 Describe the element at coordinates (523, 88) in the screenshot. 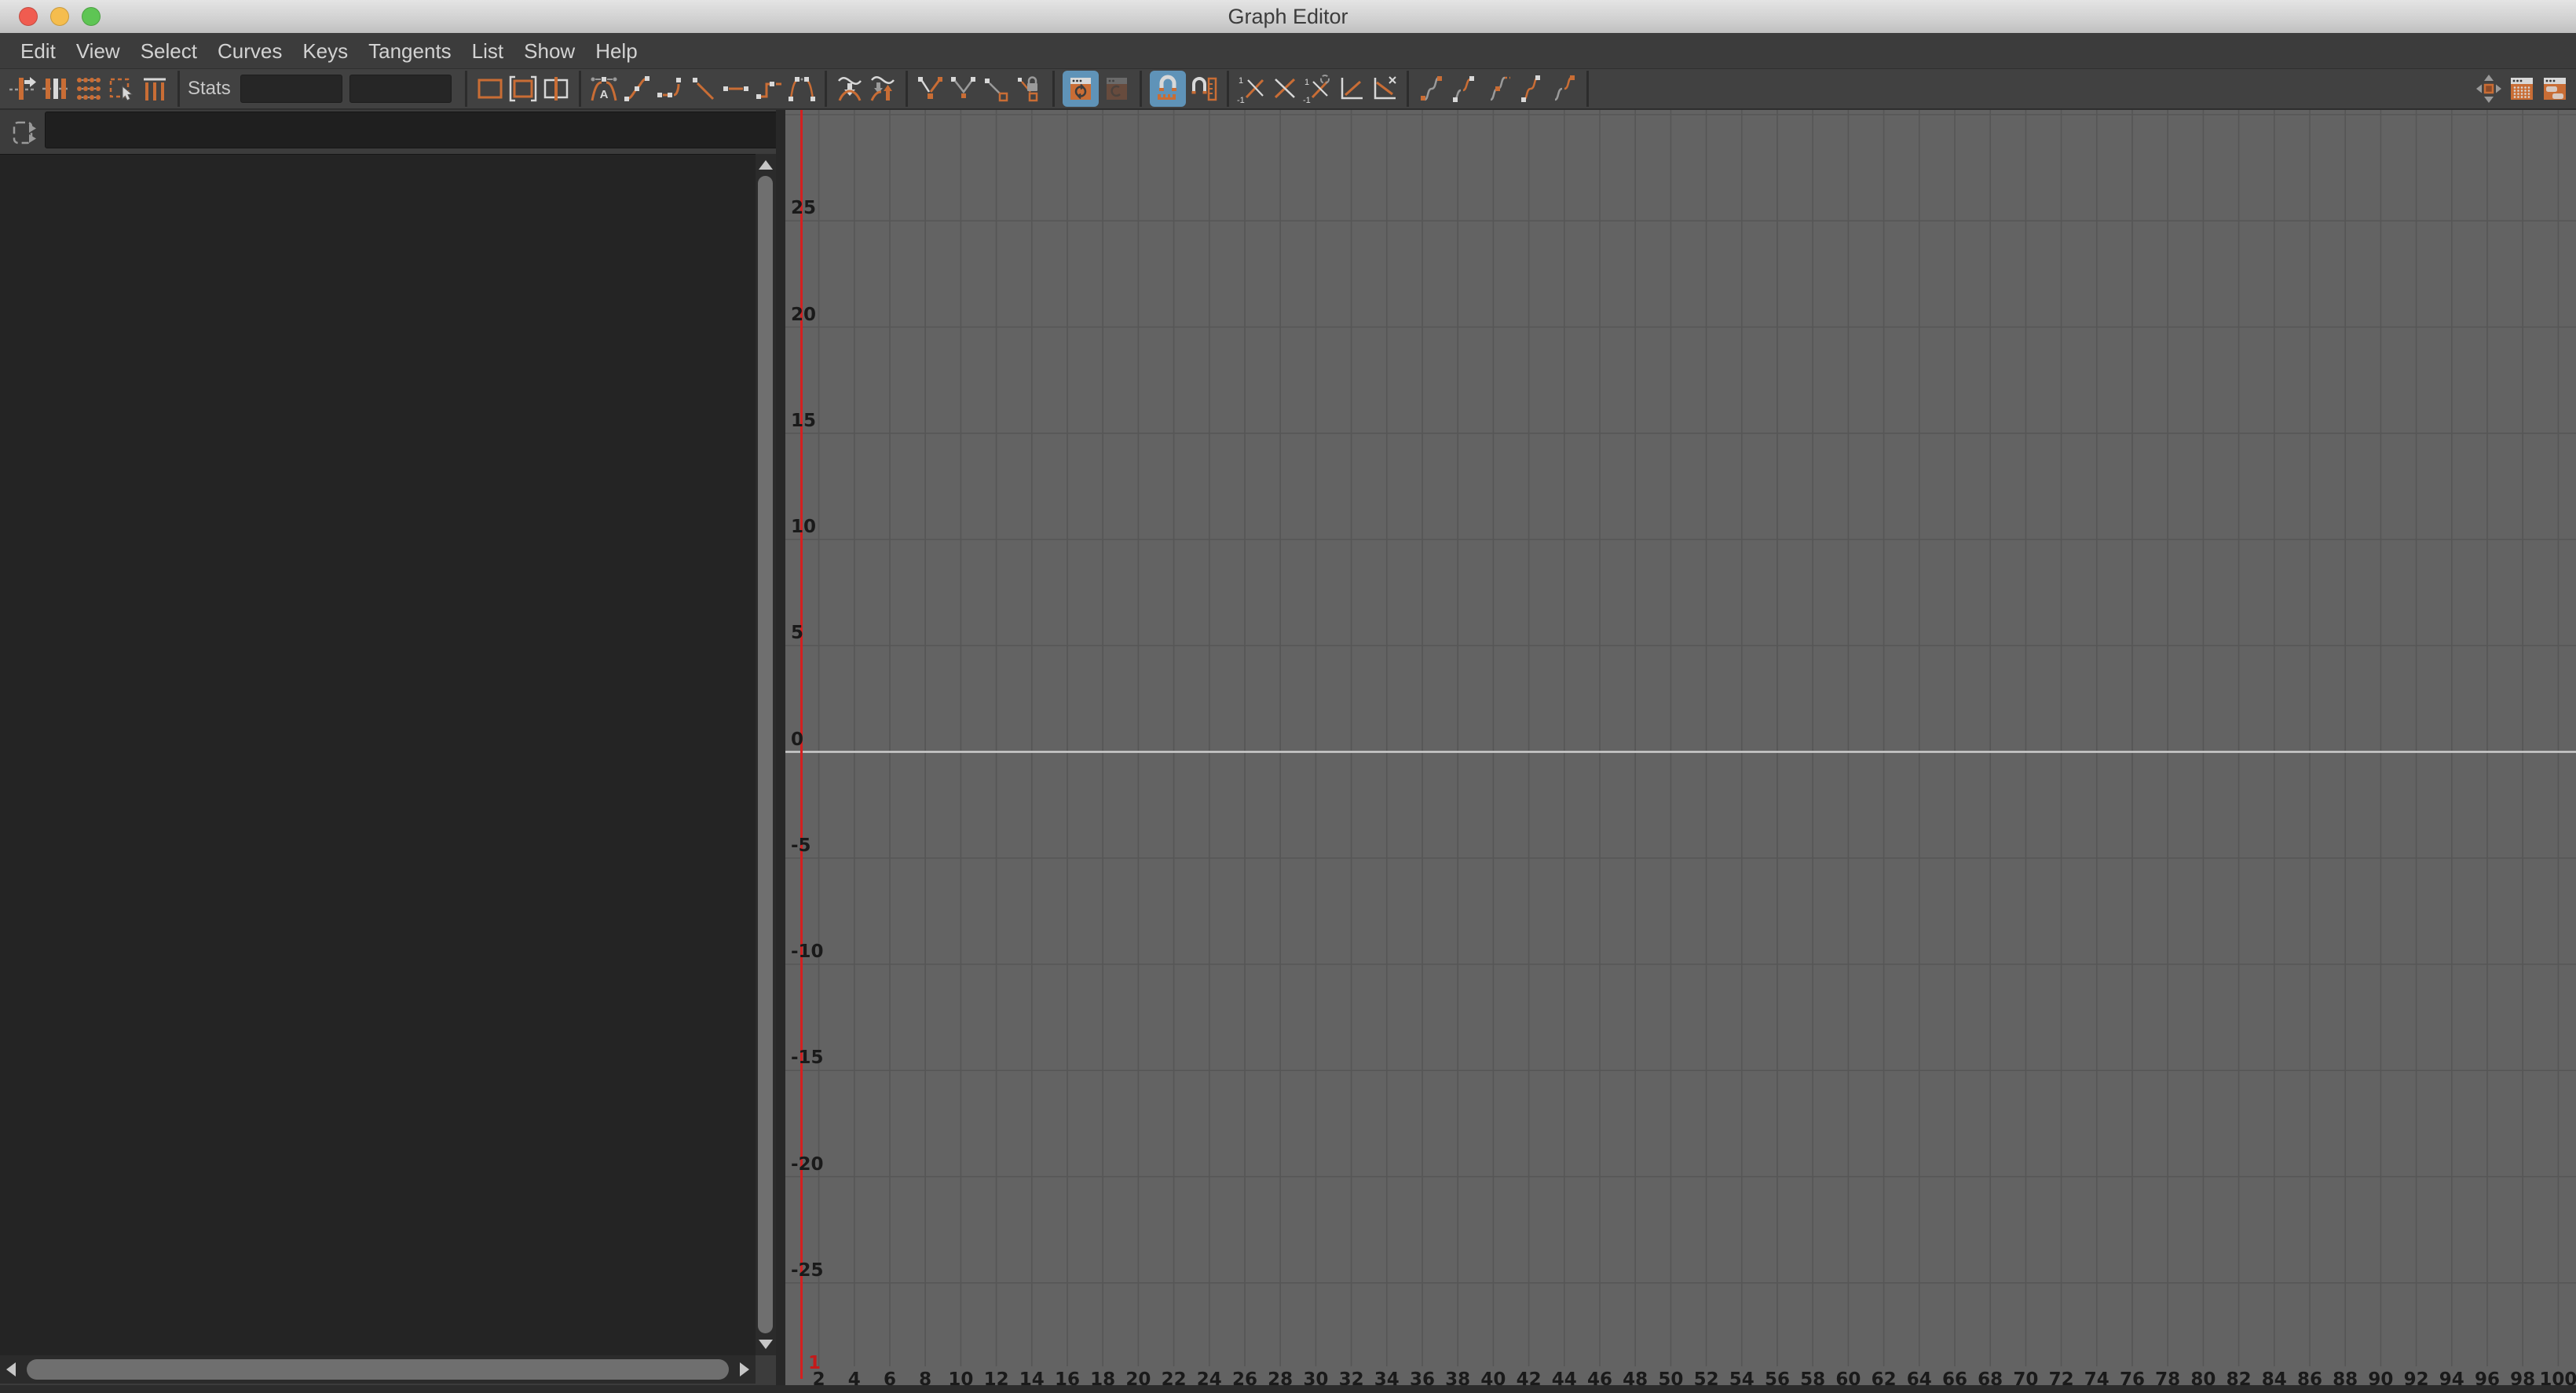

I see `frame-playback-range-button` at that location.